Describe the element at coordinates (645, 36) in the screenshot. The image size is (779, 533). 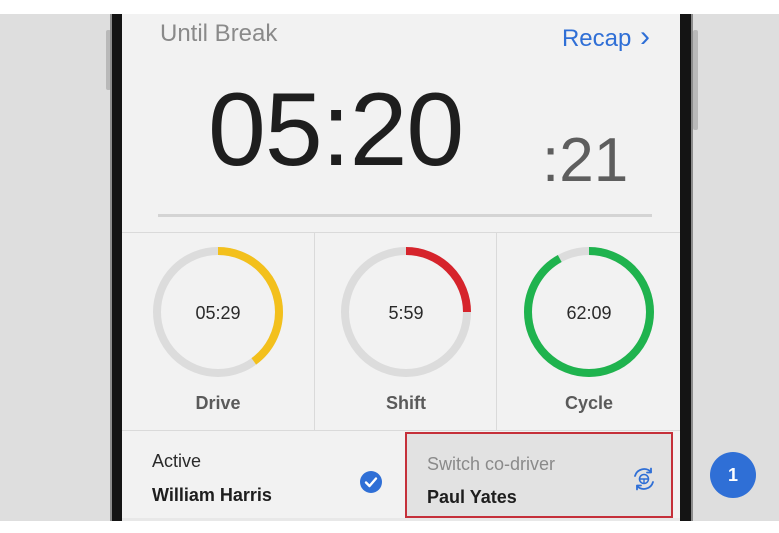
I see `chevron-right-icon: ›` at that location.